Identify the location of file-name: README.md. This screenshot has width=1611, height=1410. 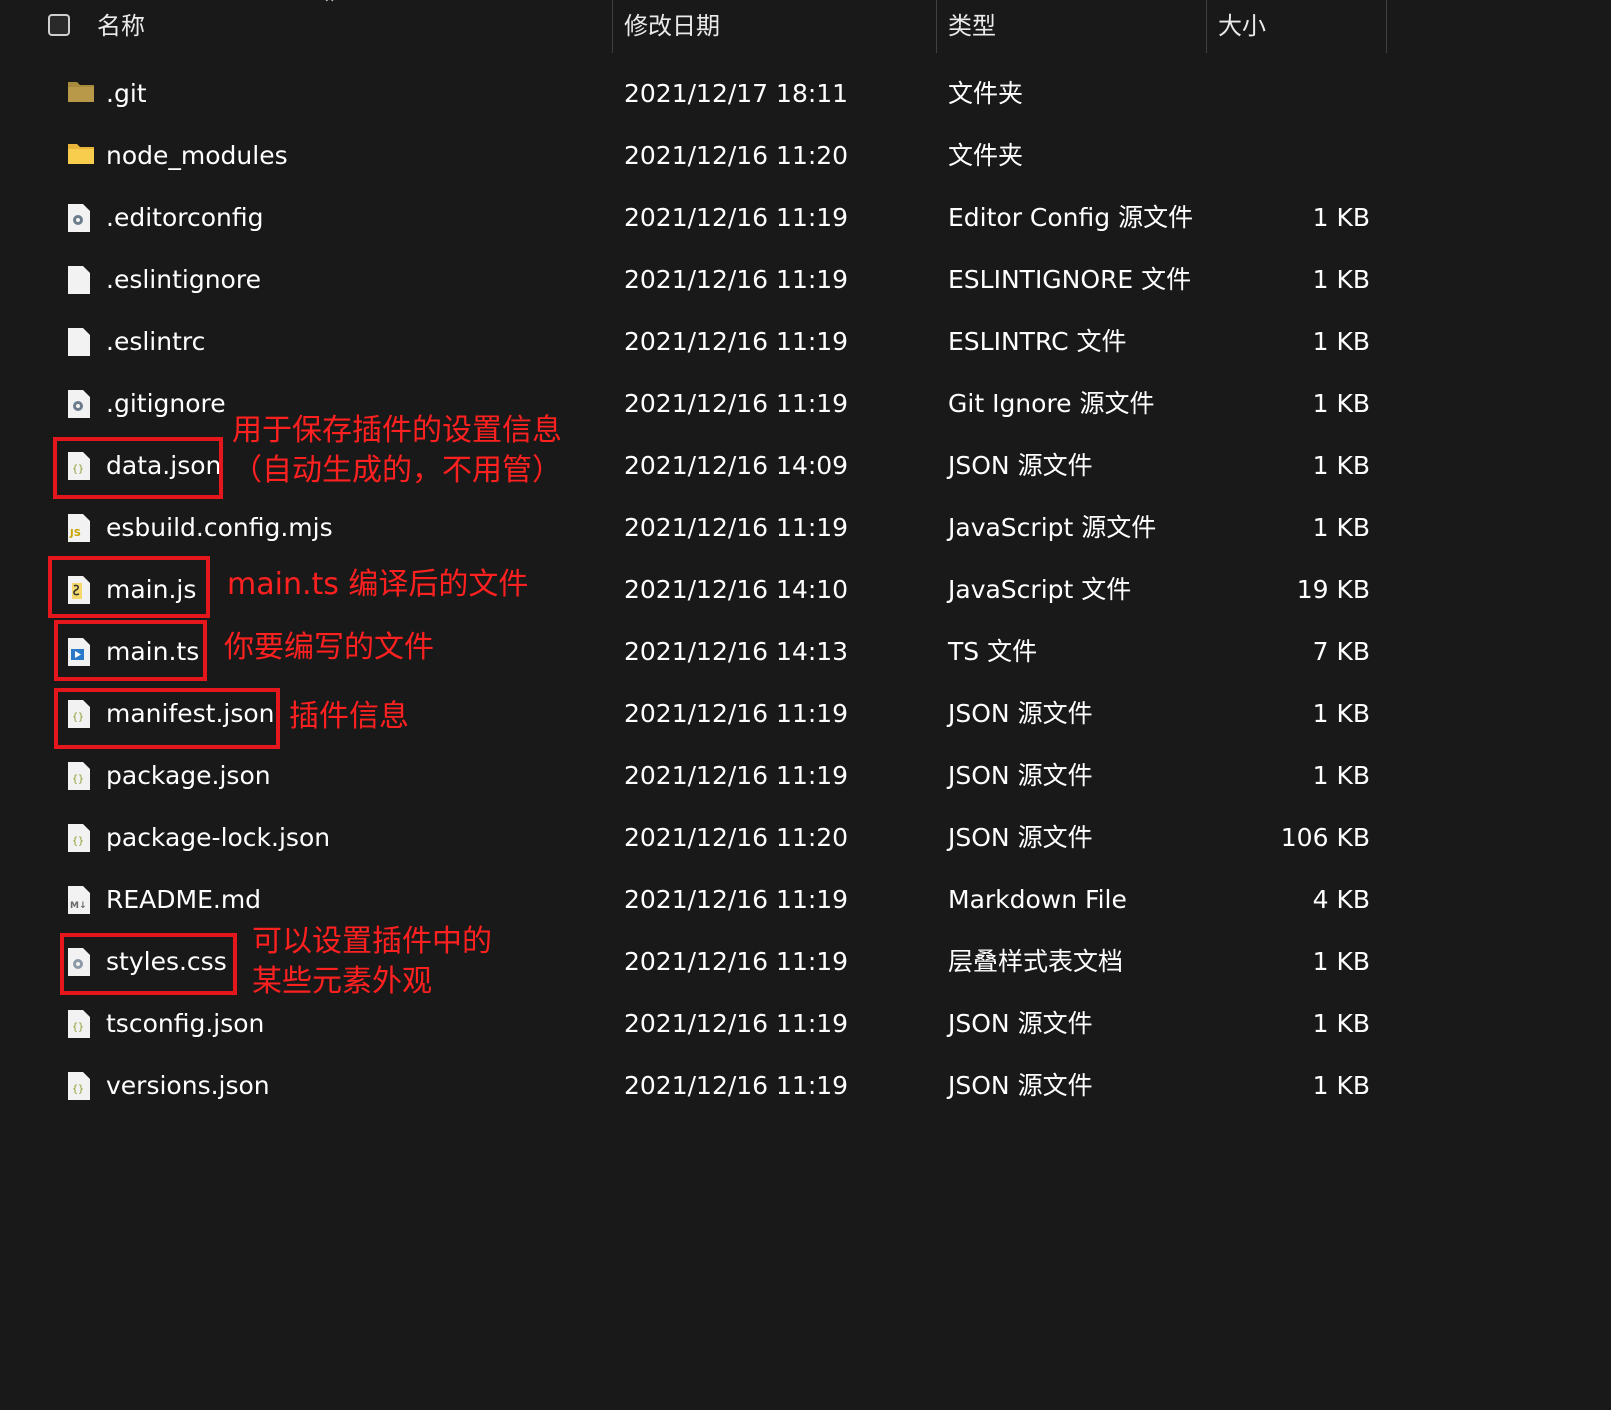
(184, 899).